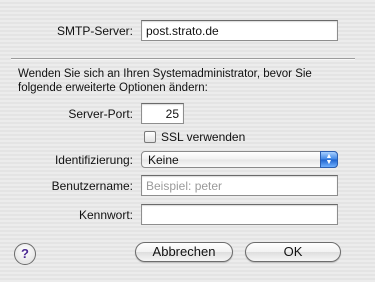  Describe the element at coordinates (150, 137) in the screenshot. I see `ssl-checkbox` at that location.